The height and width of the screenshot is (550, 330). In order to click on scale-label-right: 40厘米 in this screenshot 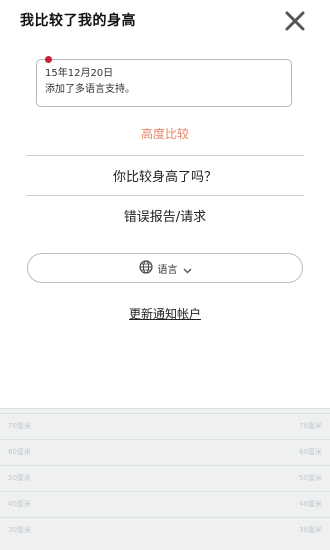, I will do `click(310, 504)`.